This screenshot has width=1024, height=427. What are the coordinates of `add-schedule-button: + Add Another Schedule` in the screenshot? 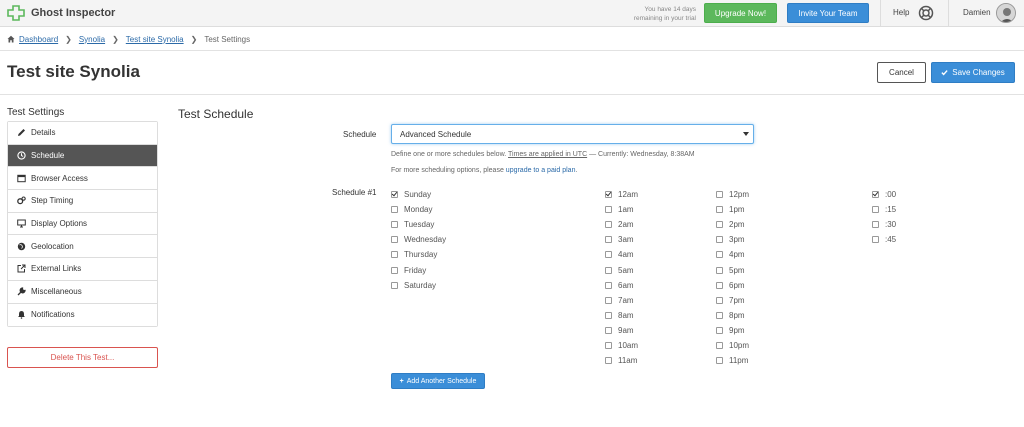 It's located at (438, 381).